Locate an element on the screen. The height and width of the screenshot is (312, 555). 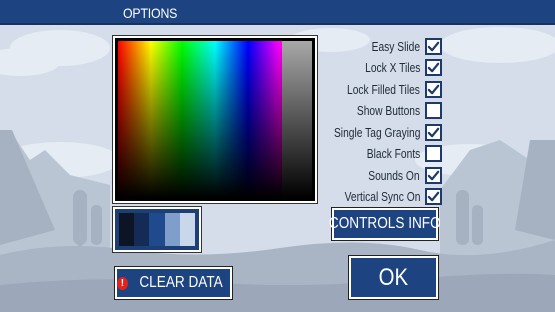
option-row: Lock X Tiles is located at coordinates (371, 67).